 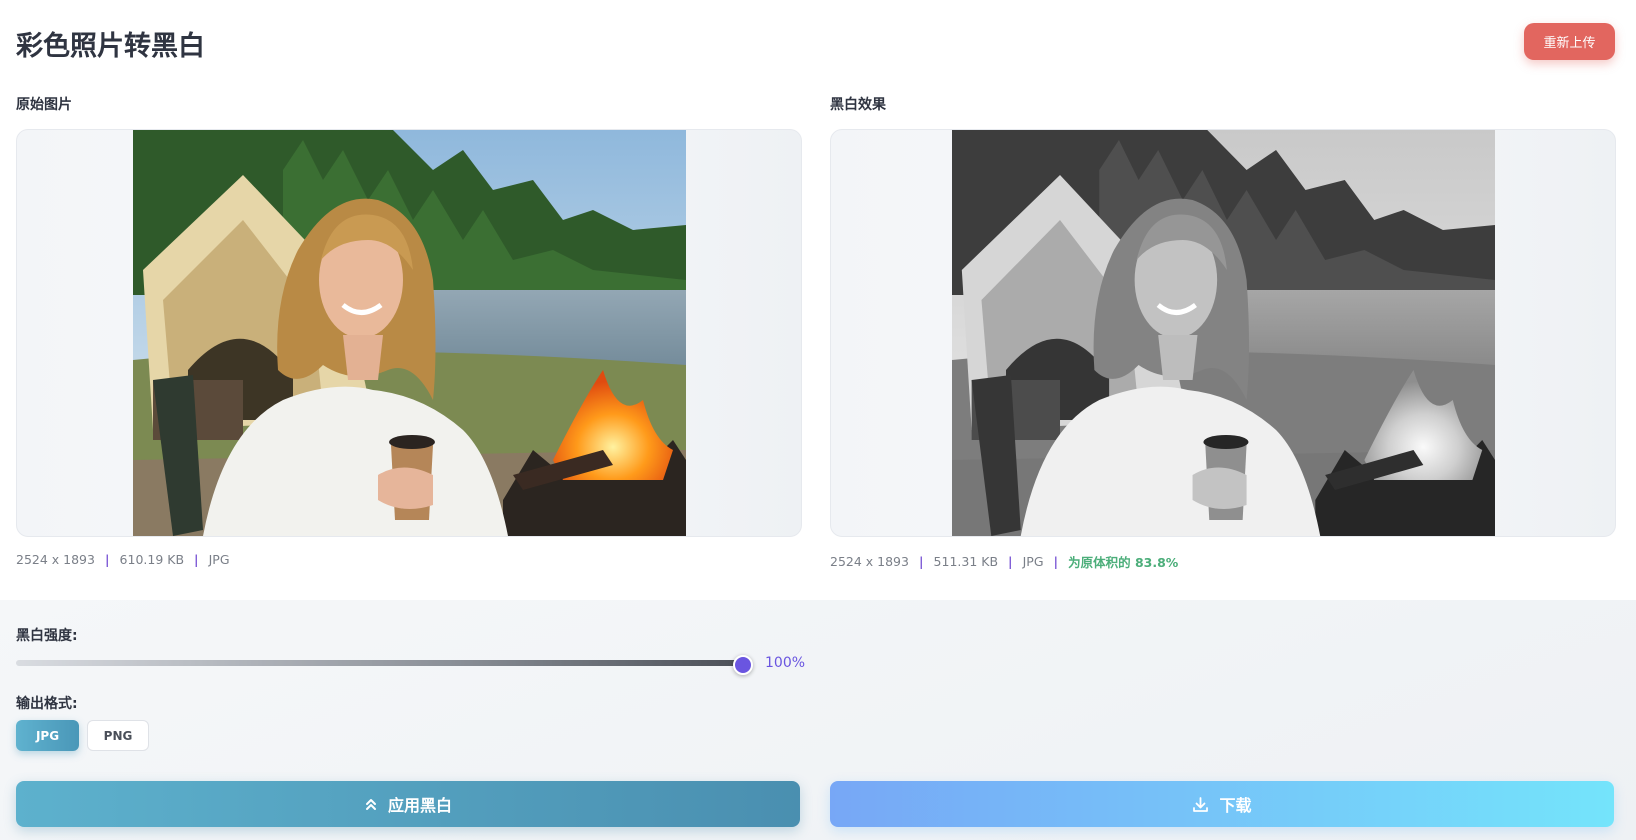 I want to click on original-meta: 2524 x 1893 | 610.19 KB | JPG, so click(x=123, y=559).